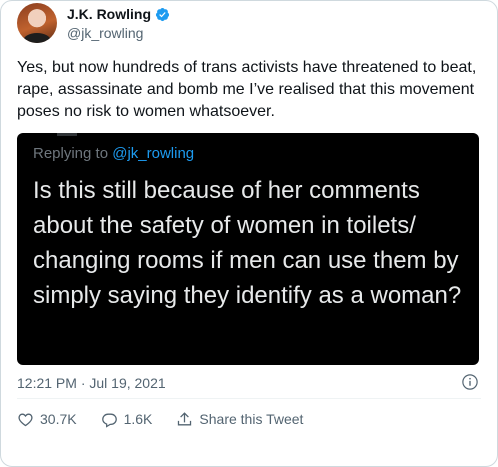 The height and width of the screenshot is (467, 498). What do you see at coordinates (185, 418) in the screenshot?
I see `share-icon` at bounding box center [185, 418].